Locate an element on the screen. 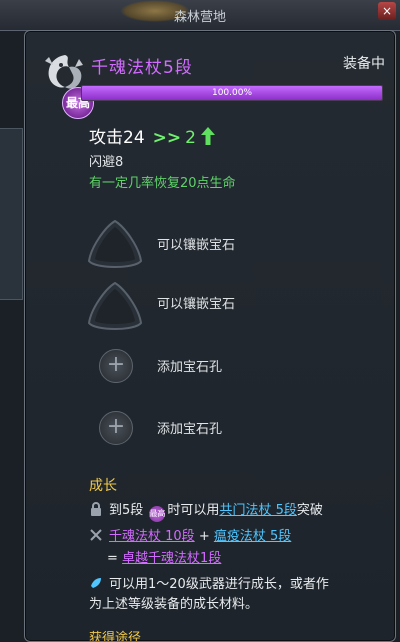  progress-text: 100.00% is located at coordinates (232, 93).